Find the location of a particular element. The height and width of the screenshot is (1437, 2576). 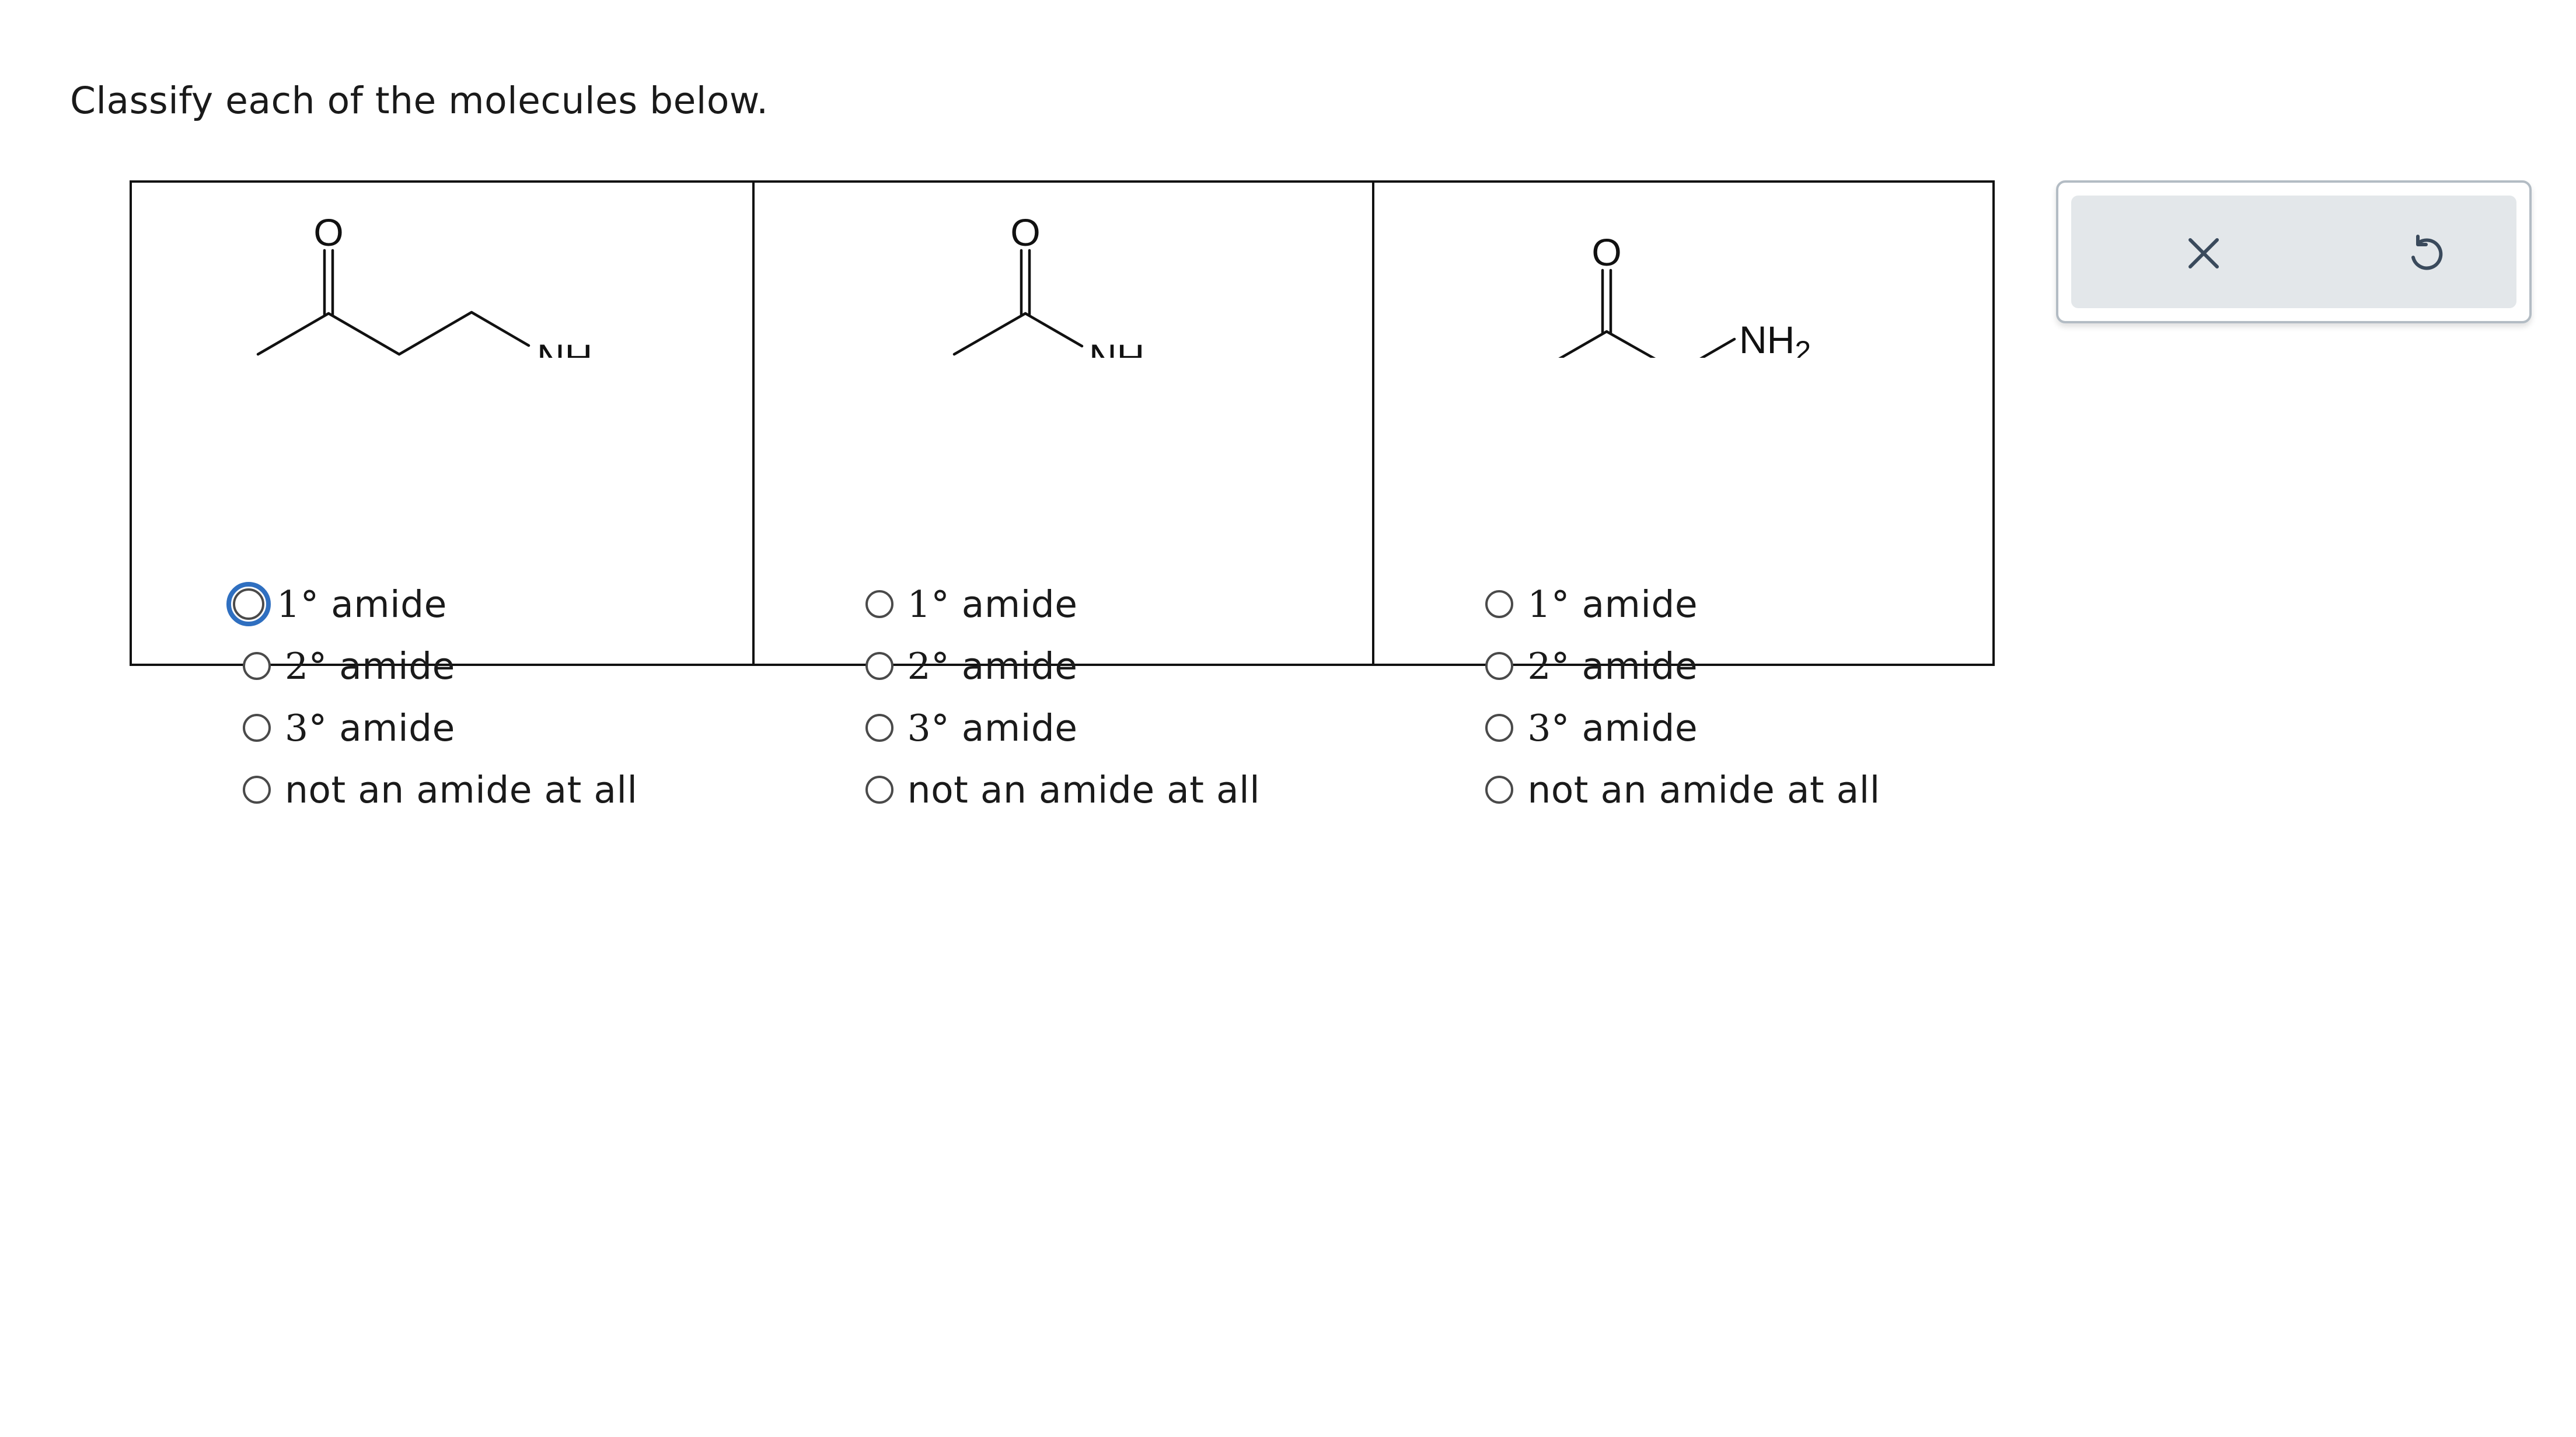

question-prompt: Classify each of the molecules below. is located at coordinates (419, 100).